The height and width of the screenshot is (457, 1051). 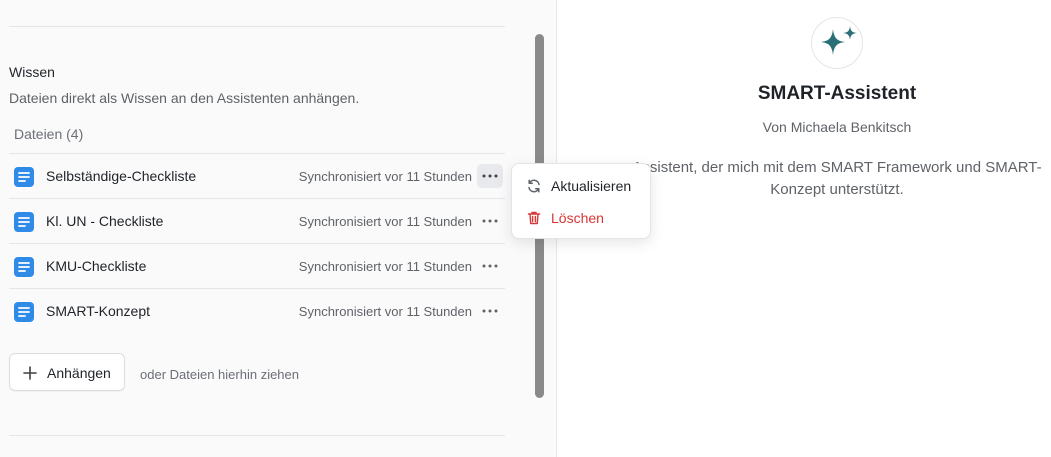 I want to click on attach-button: Anhängen, so click(x=67, y=372).